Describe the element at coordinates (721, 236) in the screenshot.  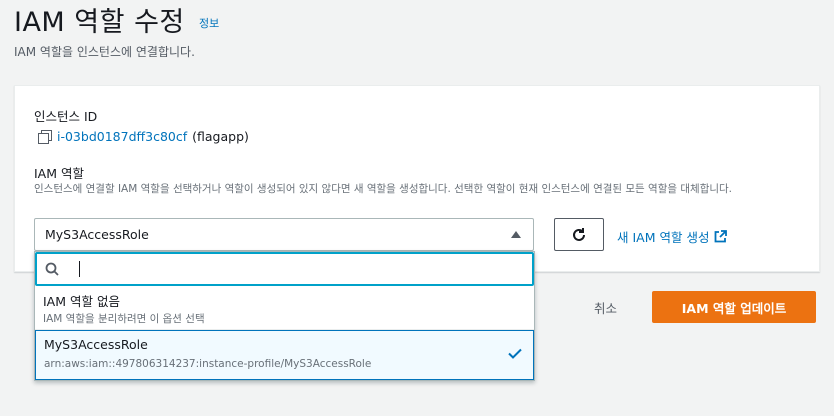
I see `external-link-icon` at that location.